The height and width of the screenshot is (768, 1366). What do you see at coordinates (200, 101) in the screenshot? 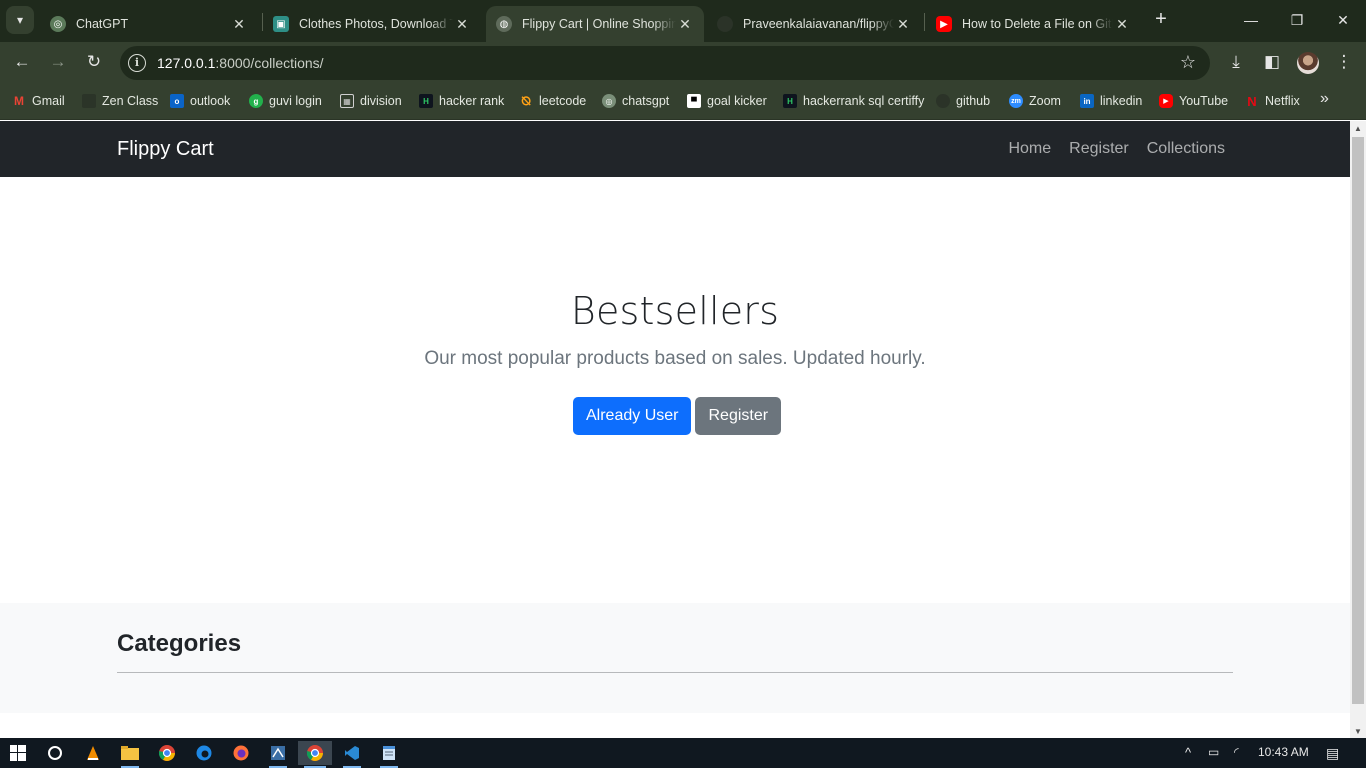
I see `bookmark-outlook: o outlook` at bounding box center [200, 101].